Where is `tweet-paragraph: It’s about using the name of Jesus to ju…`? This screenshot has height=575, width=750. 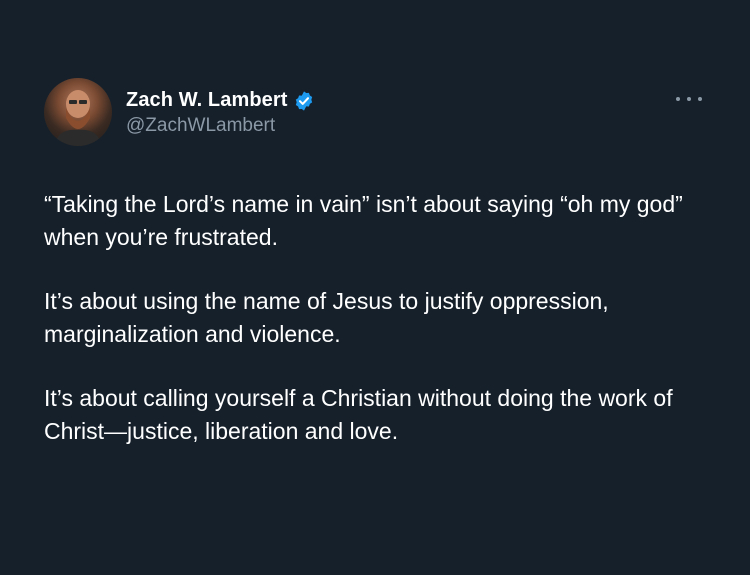
tweet-paragraph: It’s about using the name of Jesus to ju… is located at coordinates (326, 317).